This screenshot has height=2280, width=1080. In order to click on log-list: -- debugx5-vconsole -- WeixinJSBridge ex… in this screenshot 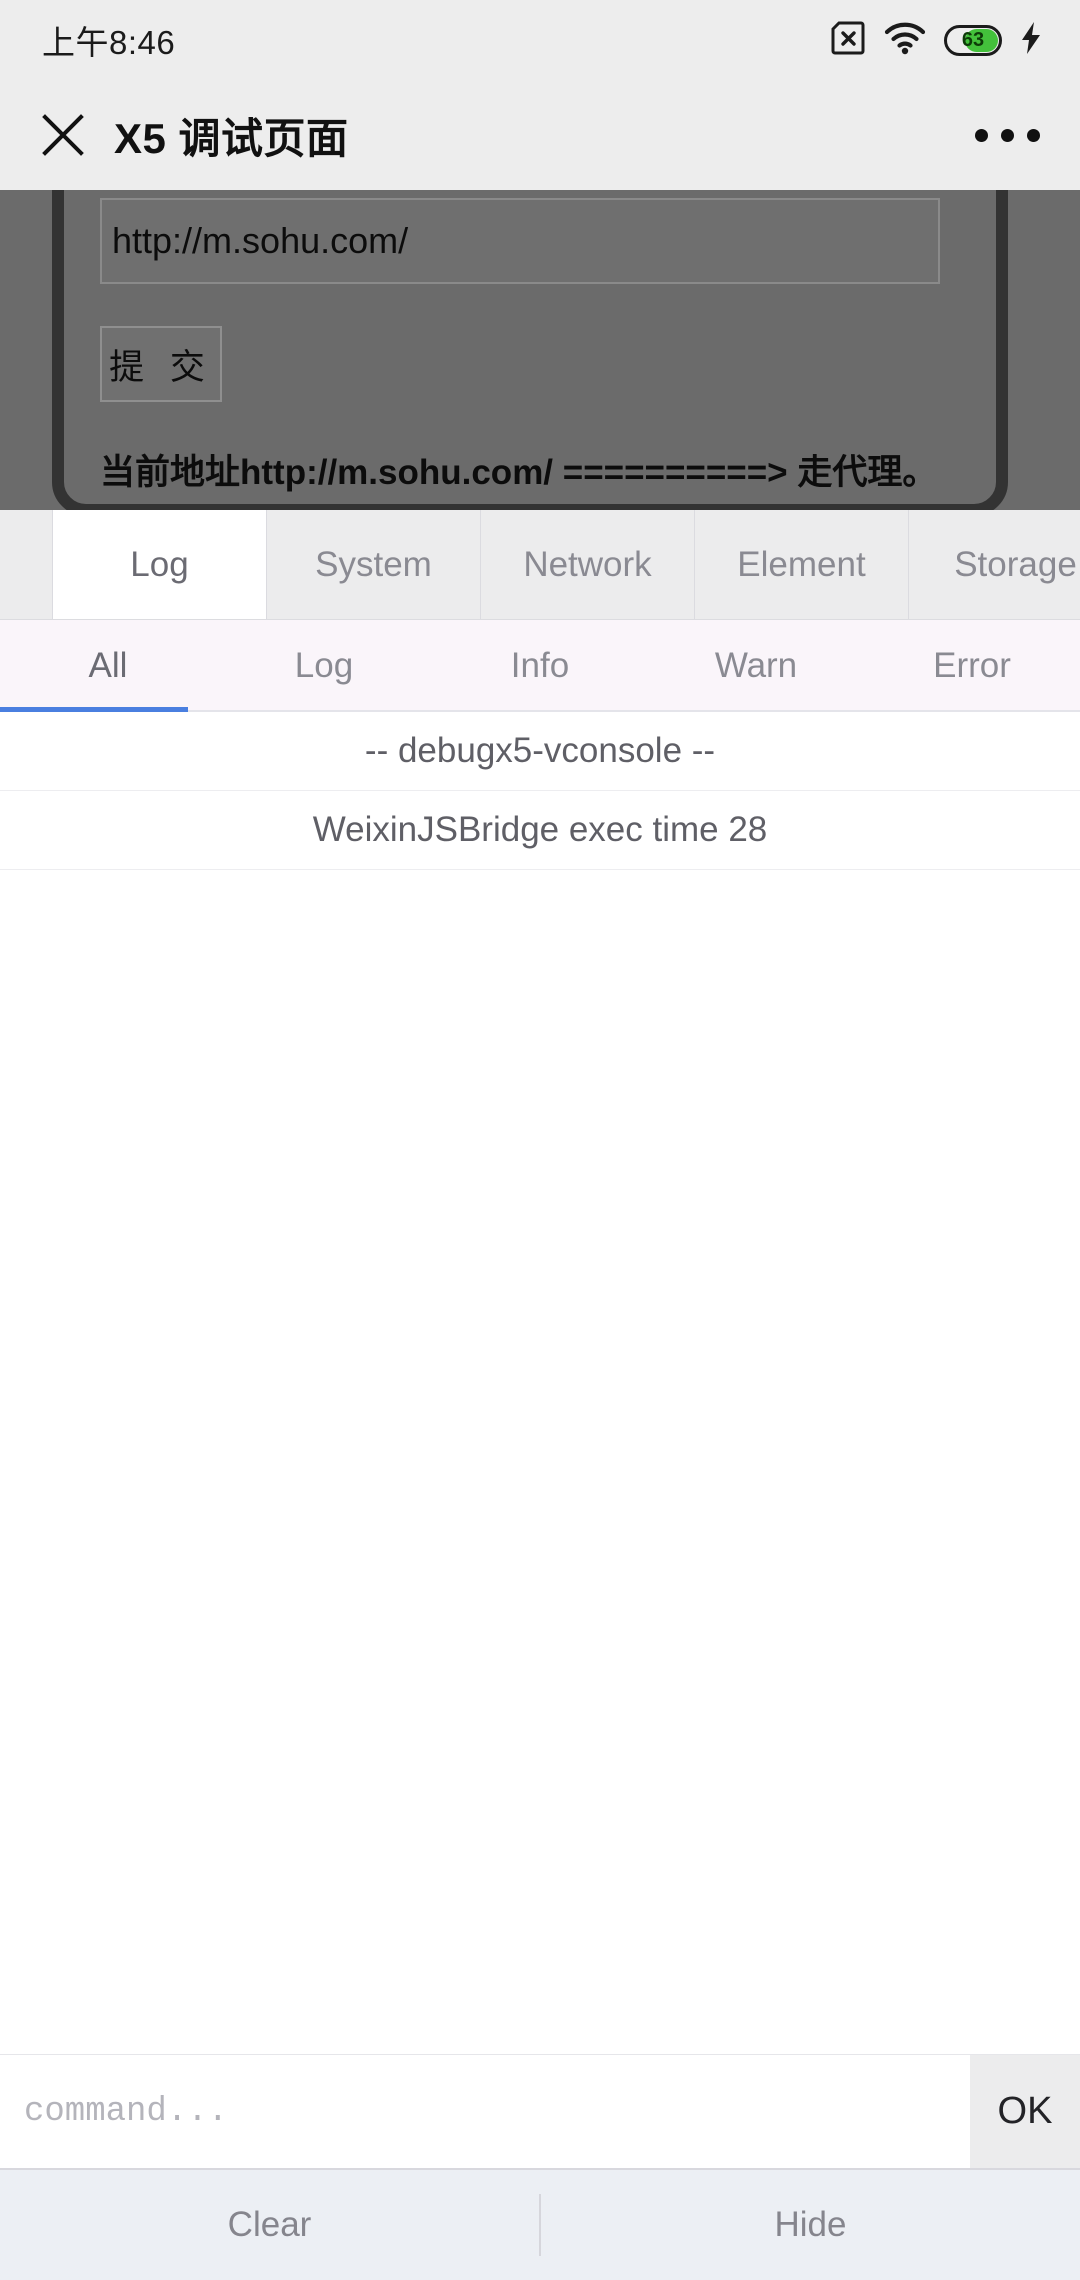, I will do `click(540, 791)`.